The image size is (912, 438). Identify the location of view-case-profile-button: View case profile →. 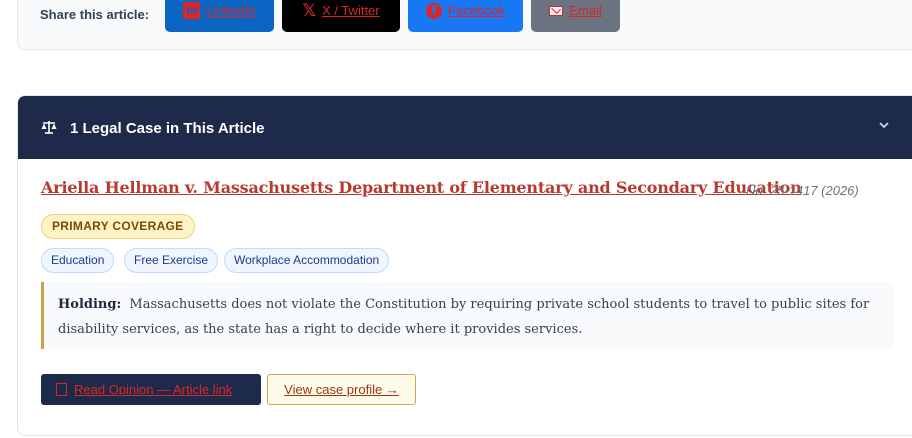
(341, 389).